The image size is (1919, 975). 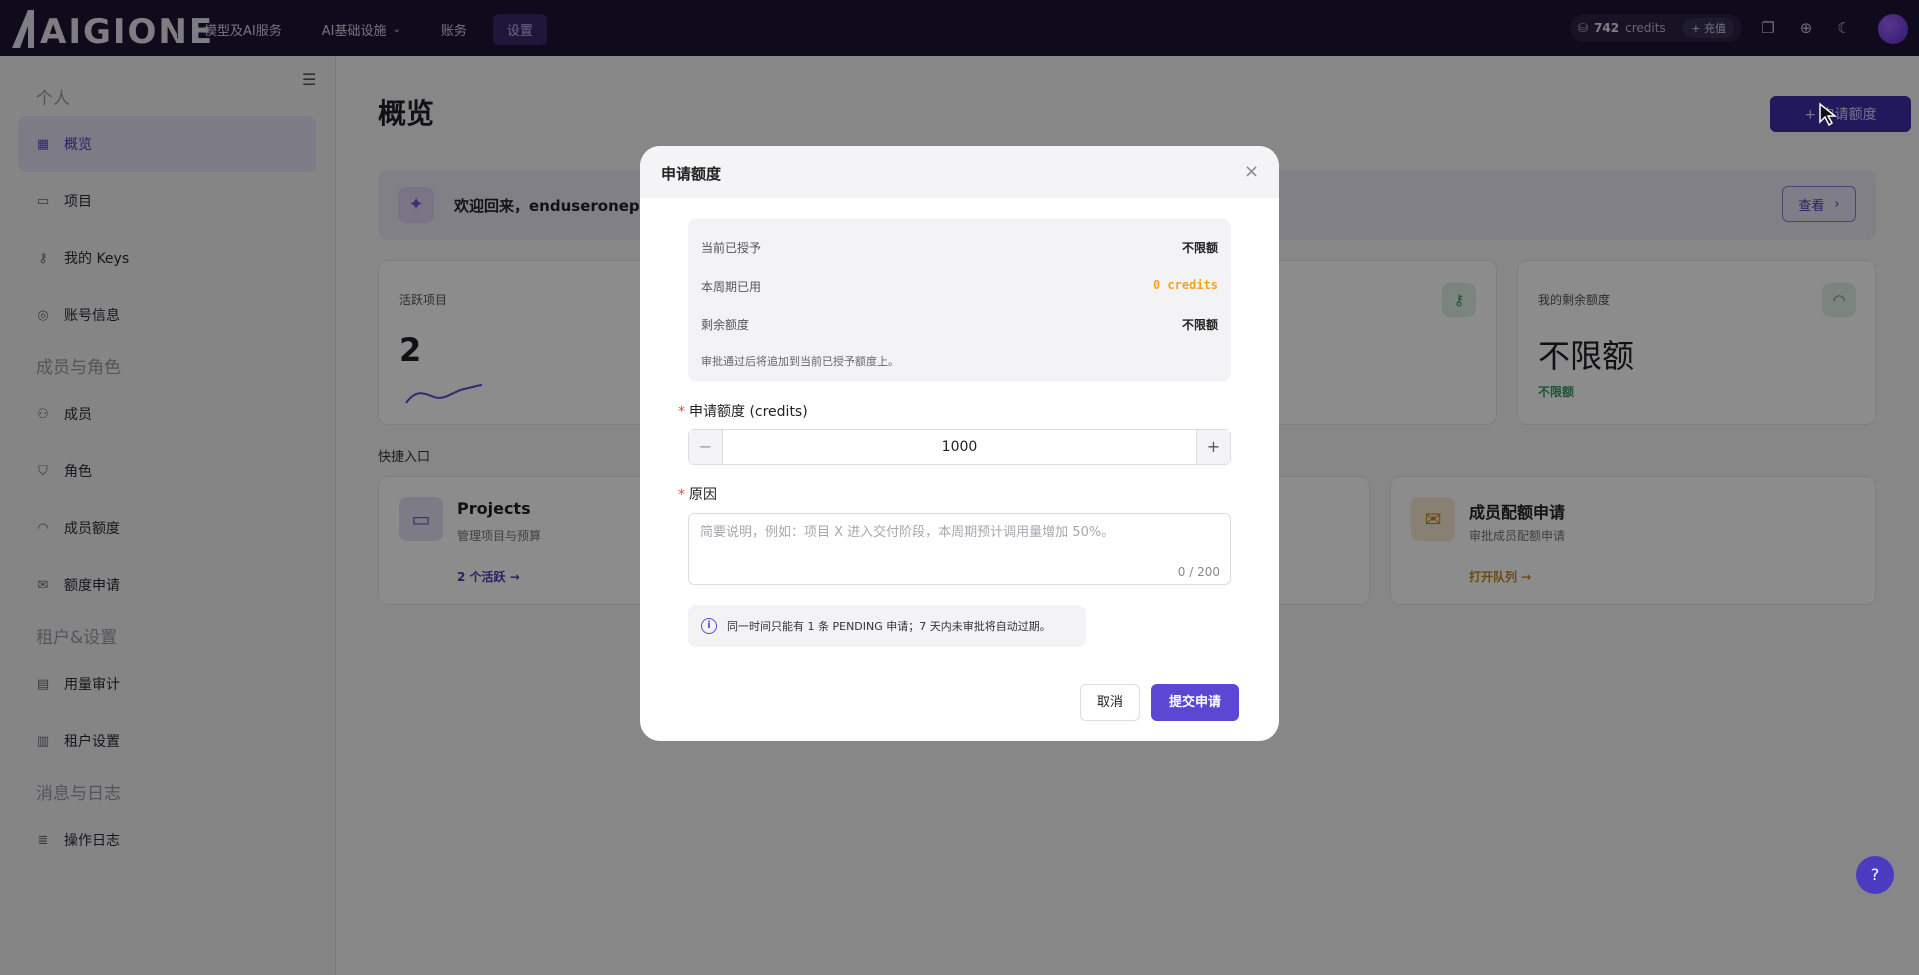 What do you see at coordinates (691, 174) in the screenshot?
I see `dialog-title: 申请额度` at bounding box center [691, 174].